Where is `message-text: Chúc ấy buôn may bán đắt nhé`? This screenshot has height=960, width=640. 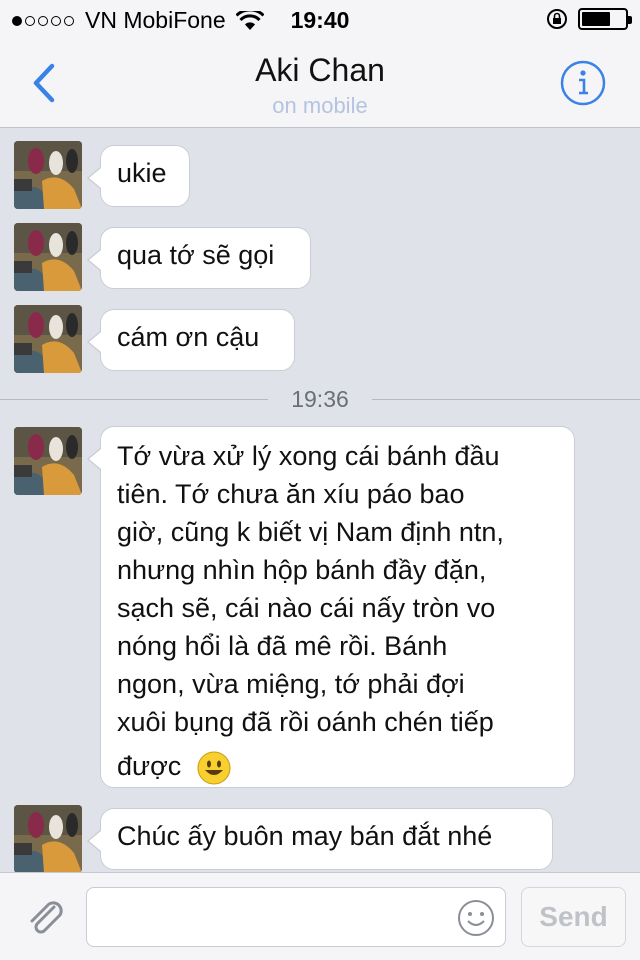
message-text: Chúc ấy buôn may bán đắt nhé is located at coordinates (305, 836).